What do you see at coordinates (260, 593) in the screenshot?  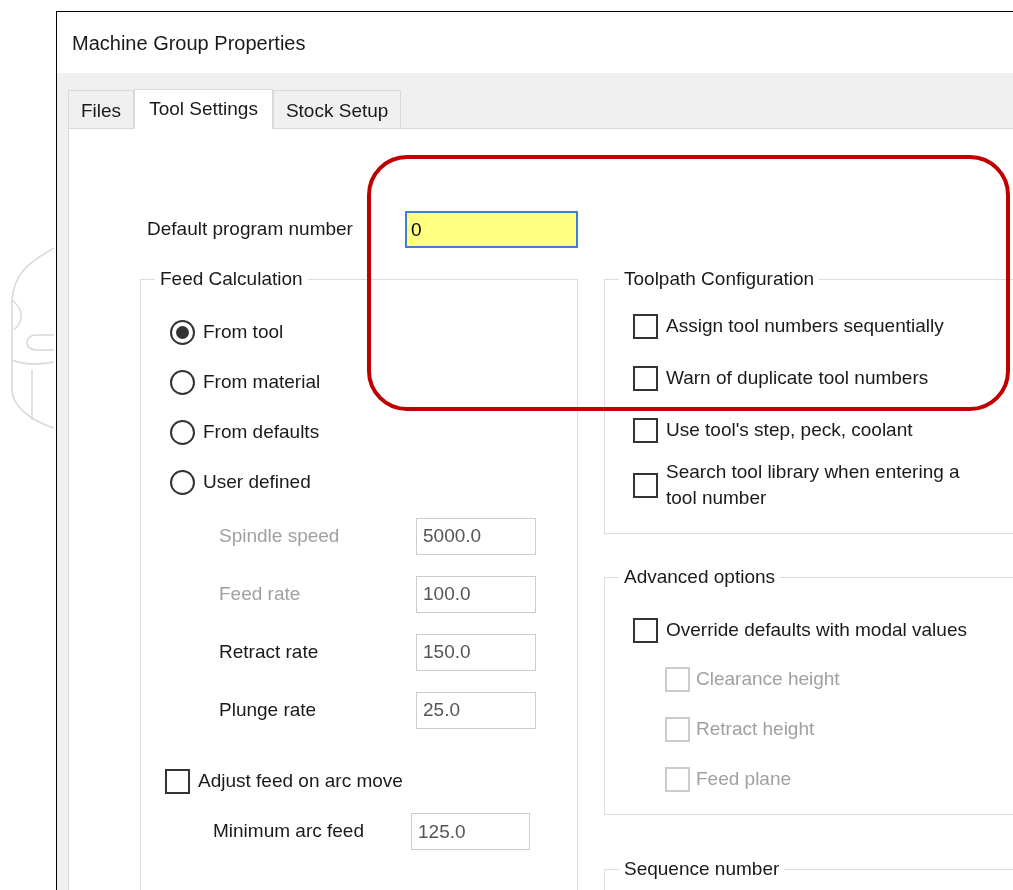 I see `field-label: Feed rate` at bounding box center [260, 593].